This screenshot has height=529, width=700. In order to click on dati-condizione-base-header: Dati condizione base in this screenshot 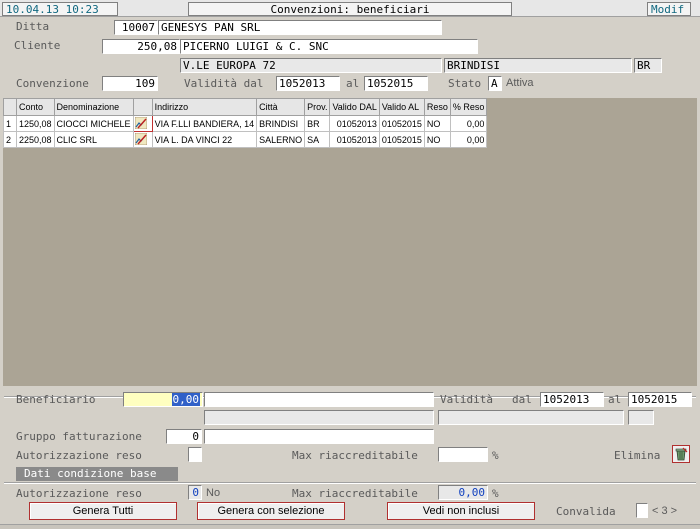, I will do `click(97, 474)`.